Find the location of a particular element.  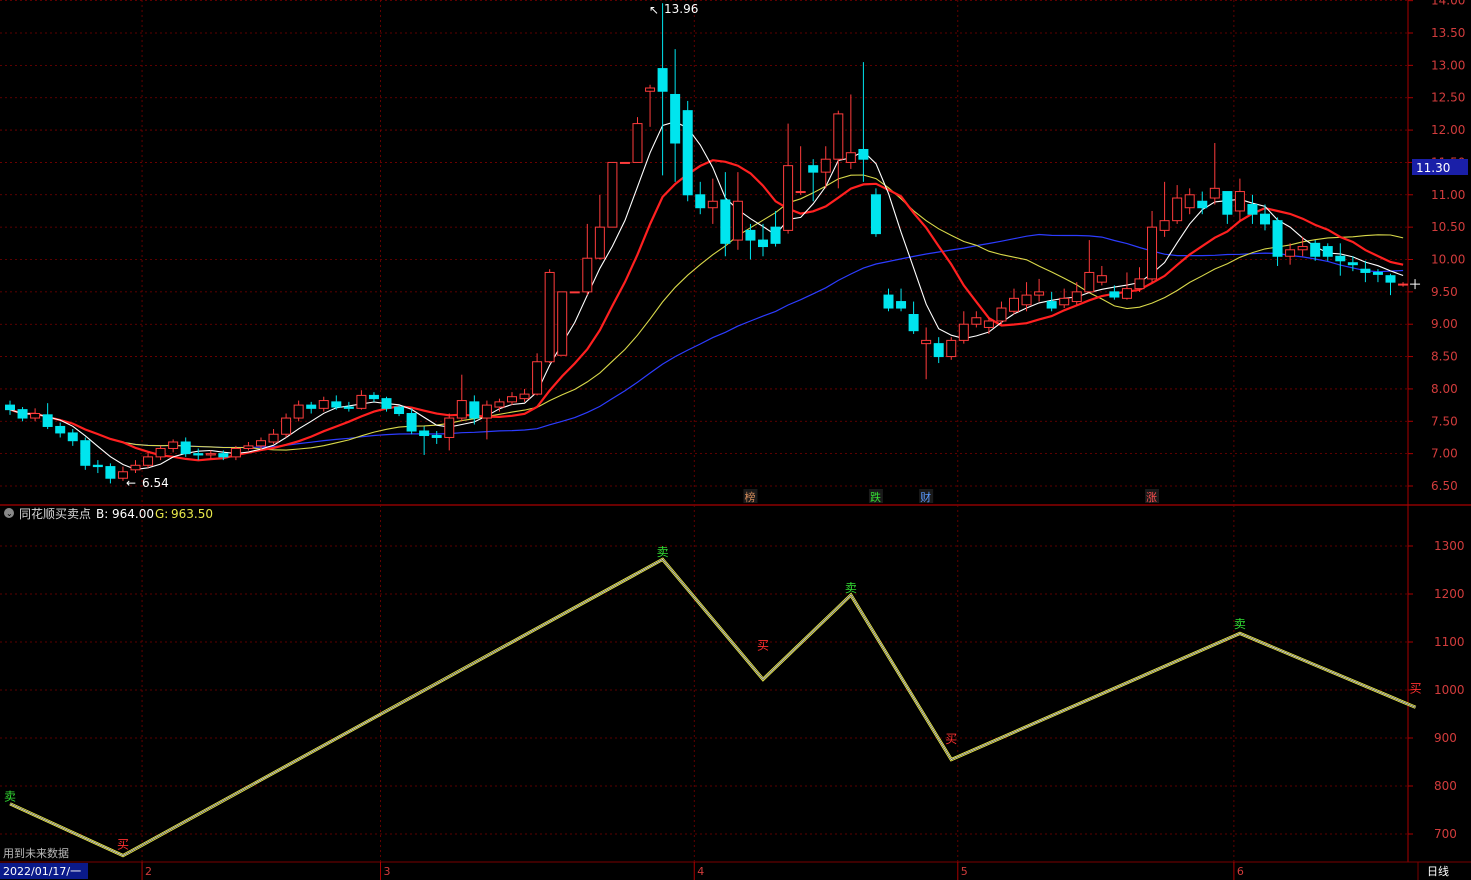

indicator-tick-label: 1100 is located at coordinates (1449, 642).